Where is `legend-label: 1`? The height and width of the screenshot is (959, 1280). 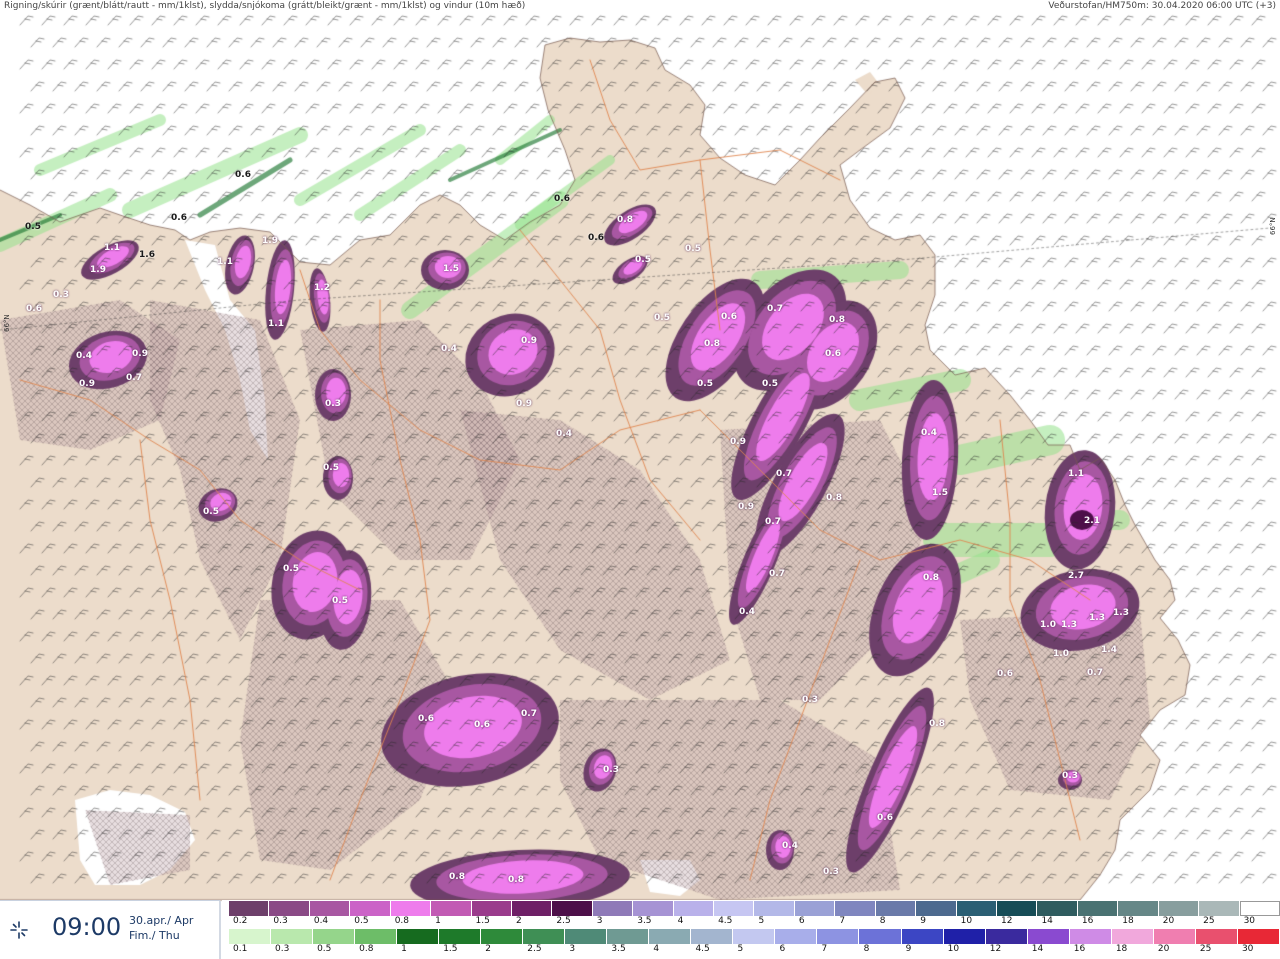 legend-label: 1 is located at coordinates (404, 949).